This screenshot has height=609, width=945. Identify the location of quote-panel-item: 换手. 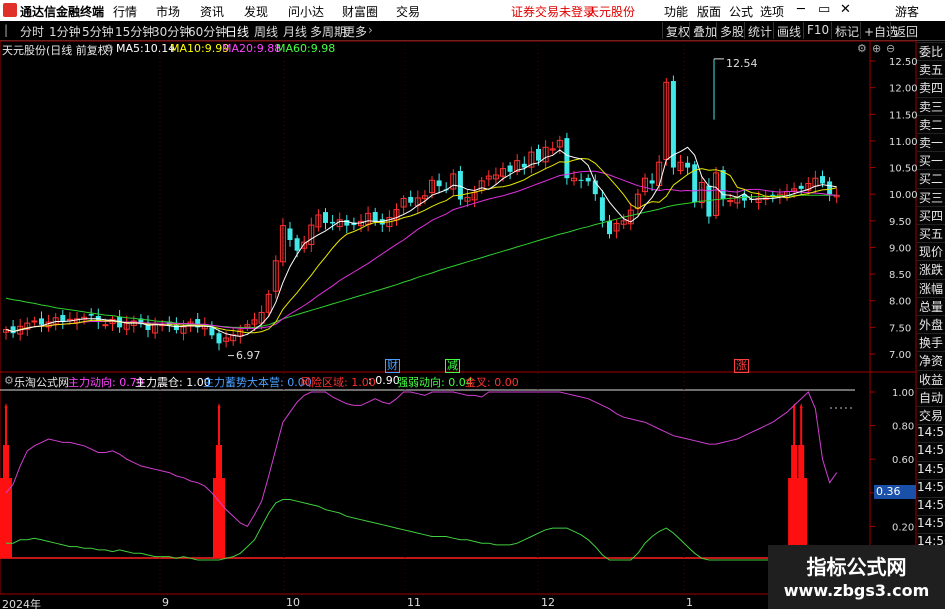
(931, 342).